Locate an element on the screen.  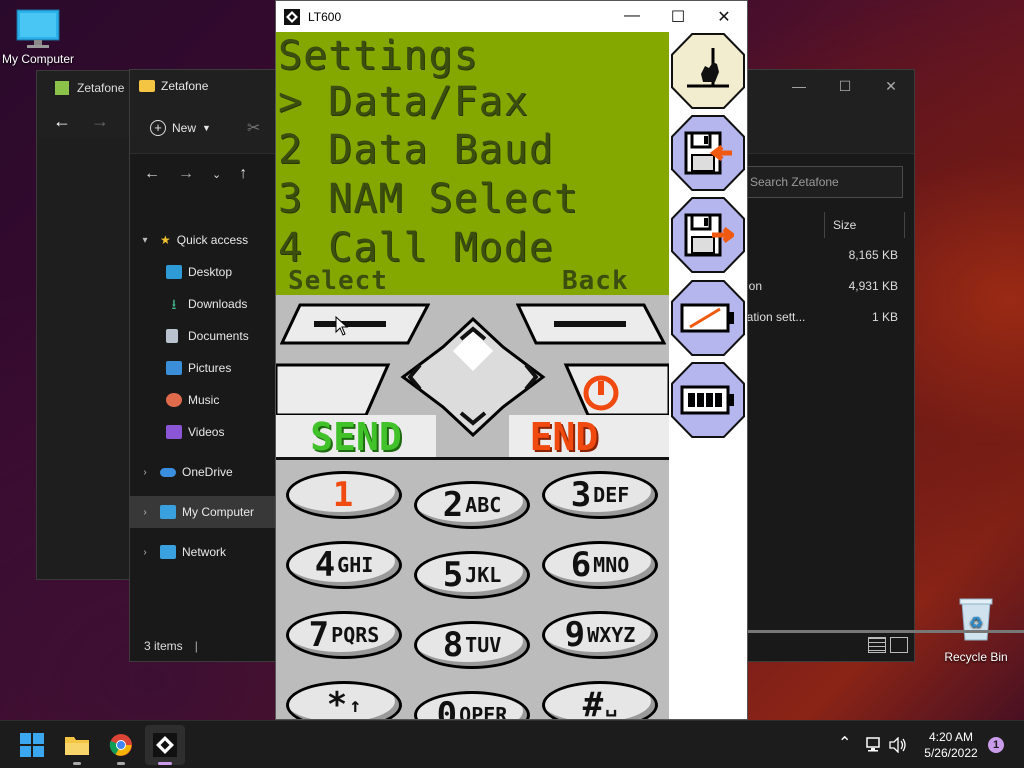
nav-item-label: Network is located at coordinates (204, 552).